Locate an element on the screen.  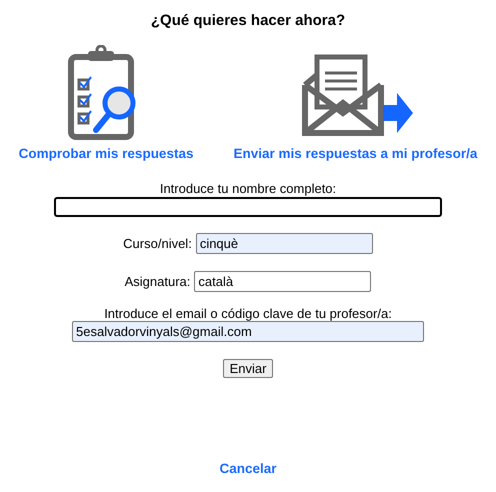
field-label: Curso/nivel: is located at coordinates (157, 243).